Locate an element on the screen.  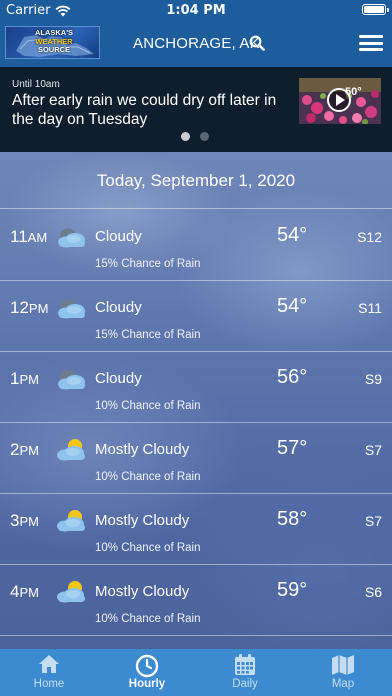
tab-map: Map is located at coordinates (343, 672).